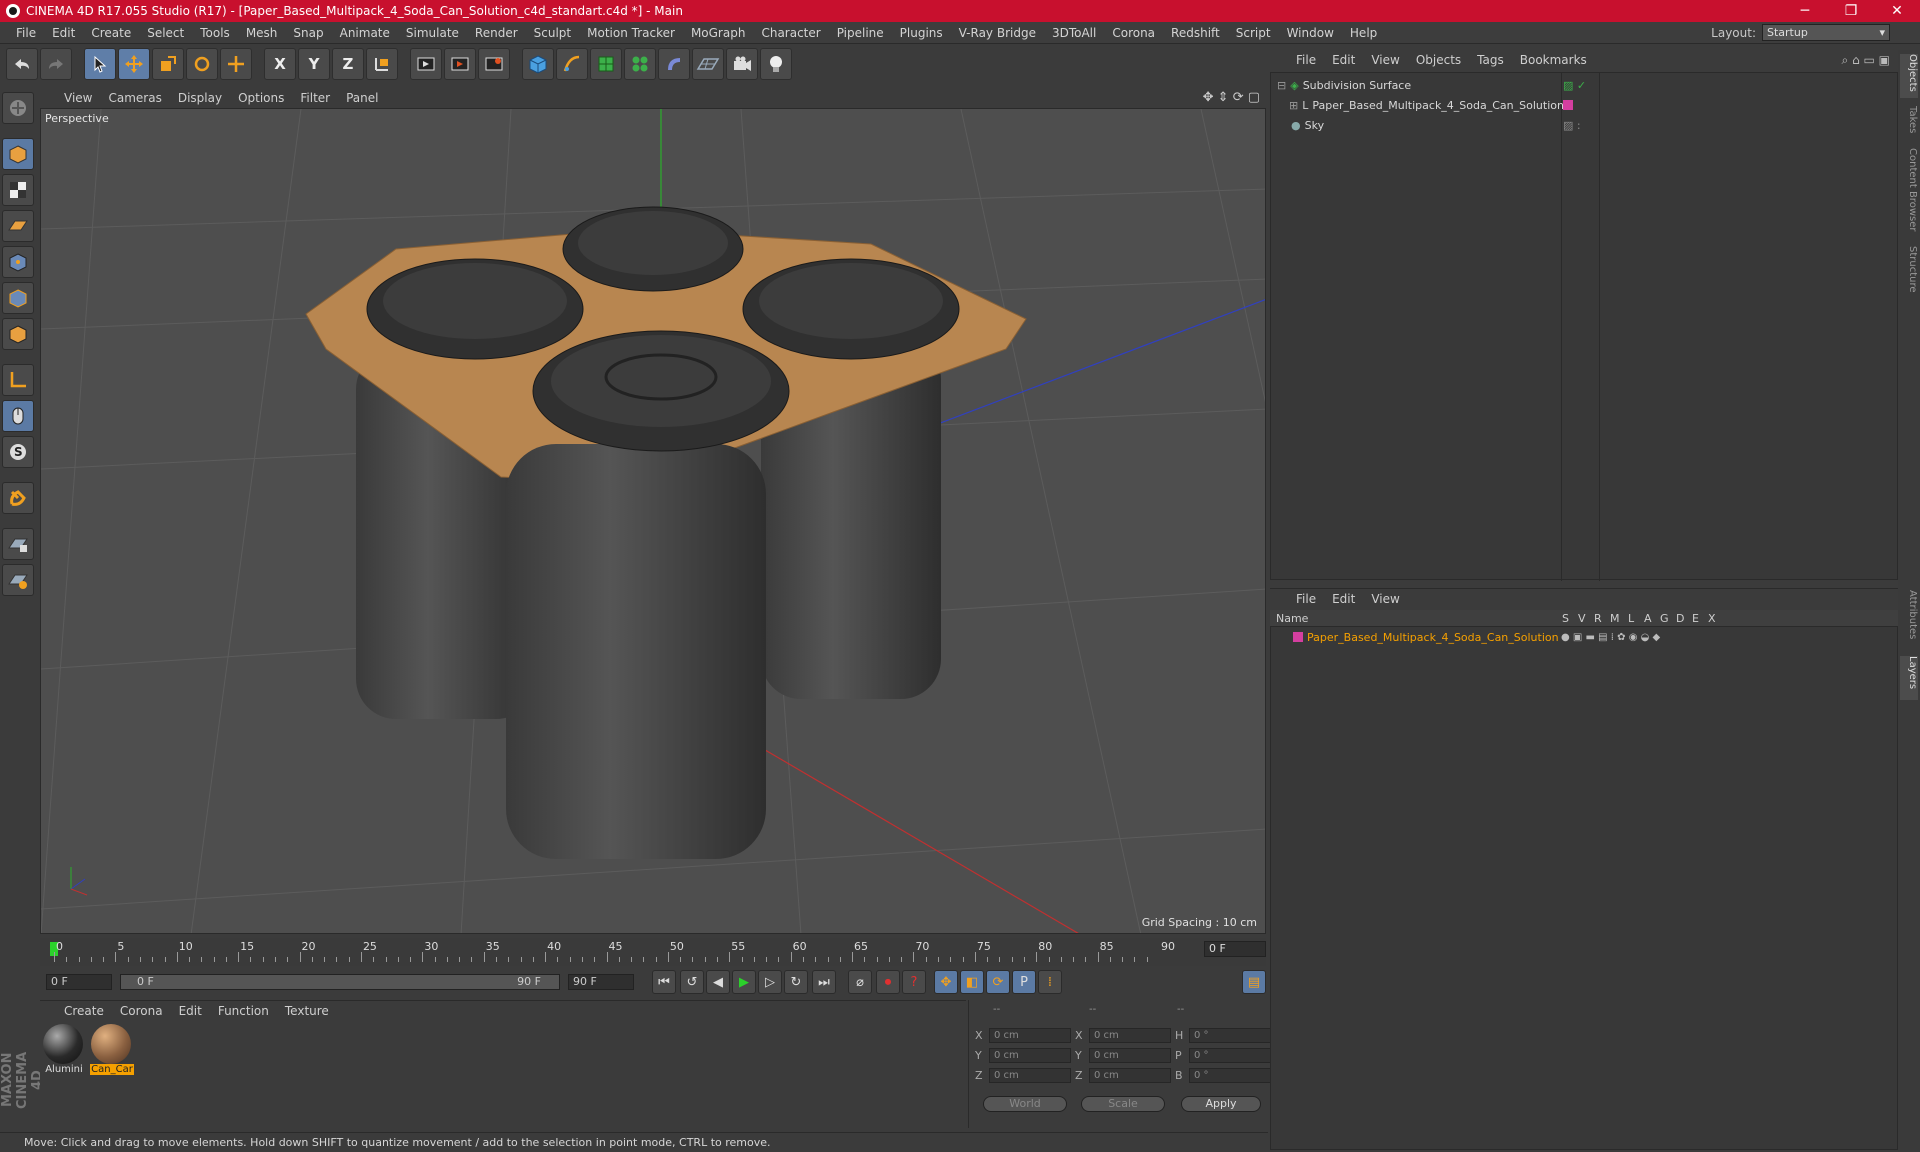  What do you see at coordinates (1584, 125) in the screenshot?
I see `object-row-sky: ● Sky ▨ :` at bounding box center [1584, 125].